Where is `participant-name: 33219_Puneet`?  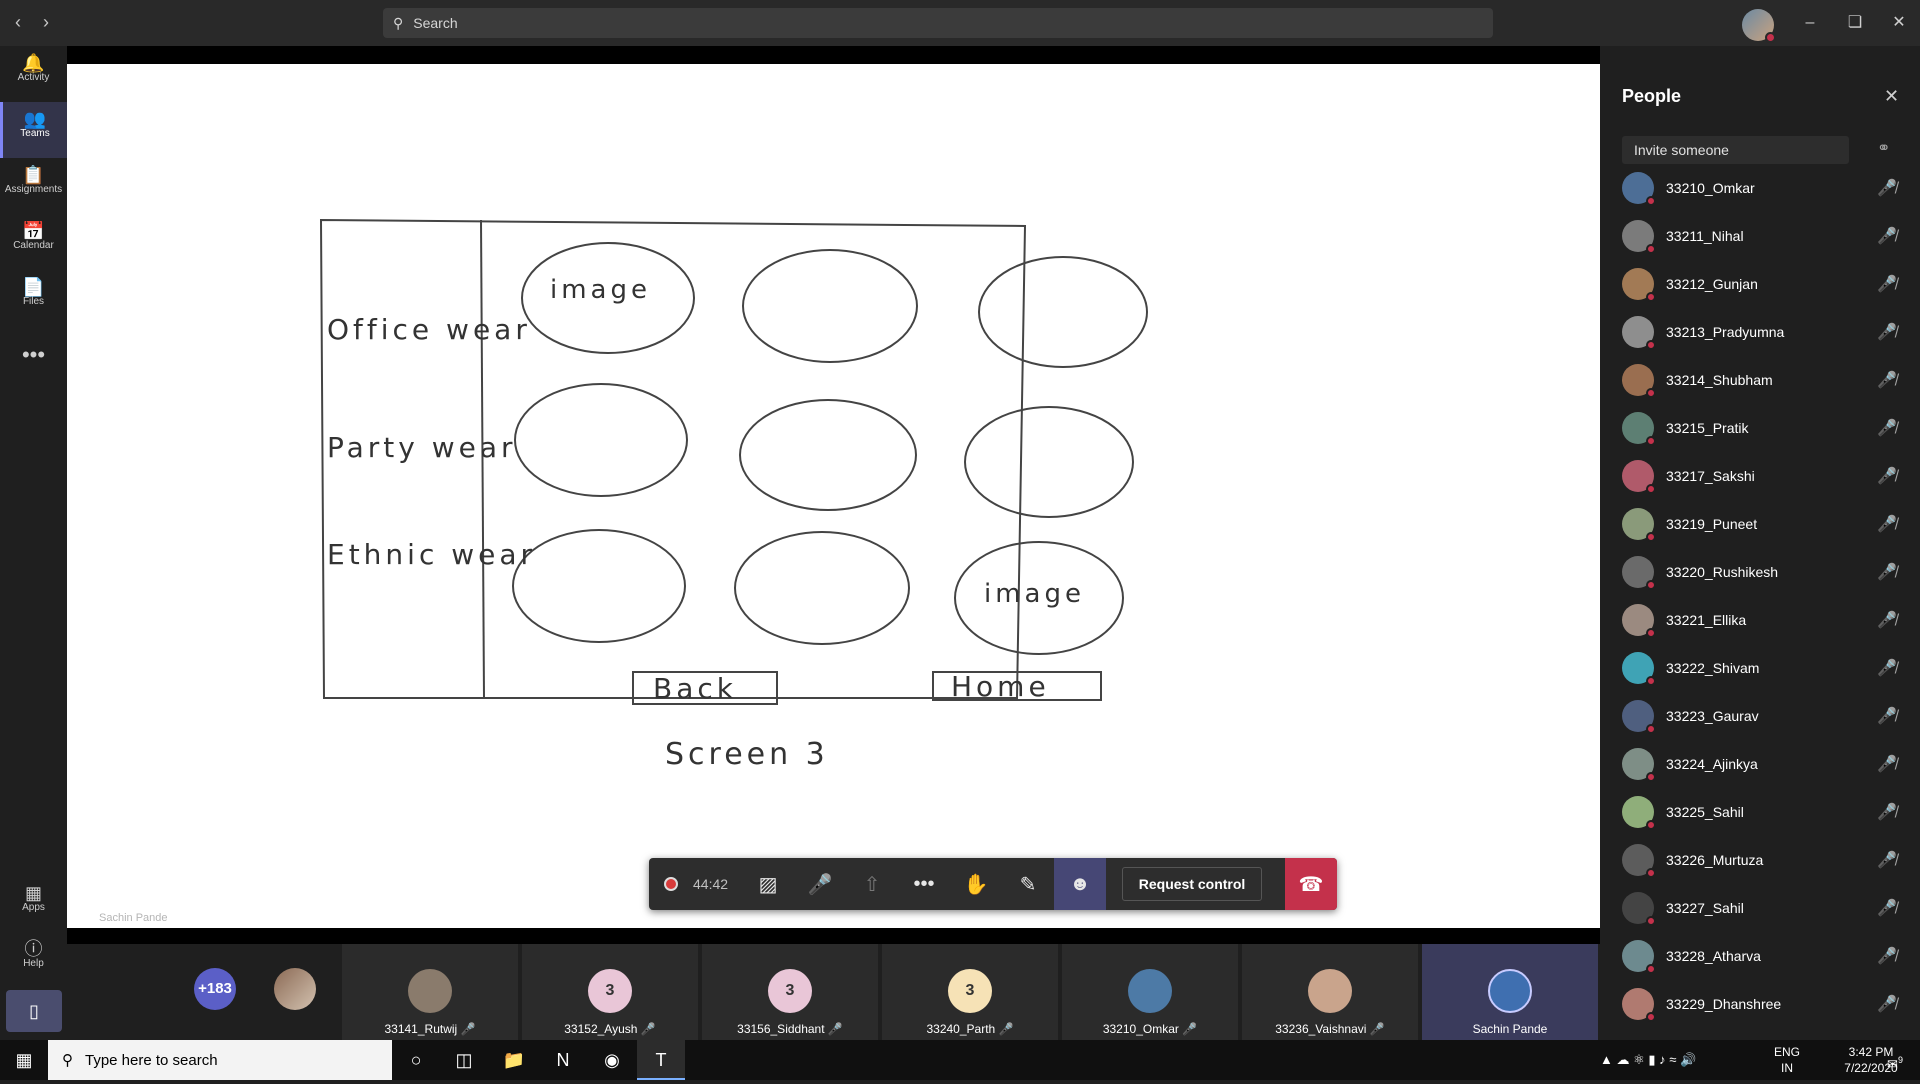 participant-name: 33219_Puneet is located at coordinates (1712, 524).